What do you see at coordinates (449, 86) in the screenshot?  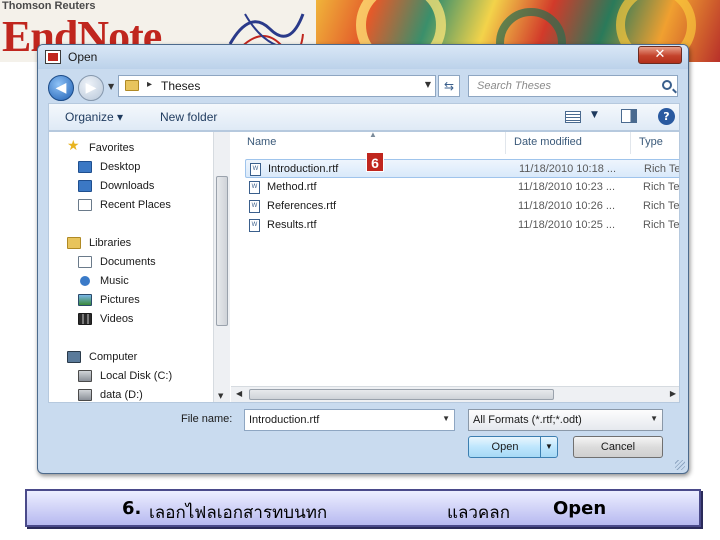 I see `refresh-button: ⇆` at bounding box center [449, 86].